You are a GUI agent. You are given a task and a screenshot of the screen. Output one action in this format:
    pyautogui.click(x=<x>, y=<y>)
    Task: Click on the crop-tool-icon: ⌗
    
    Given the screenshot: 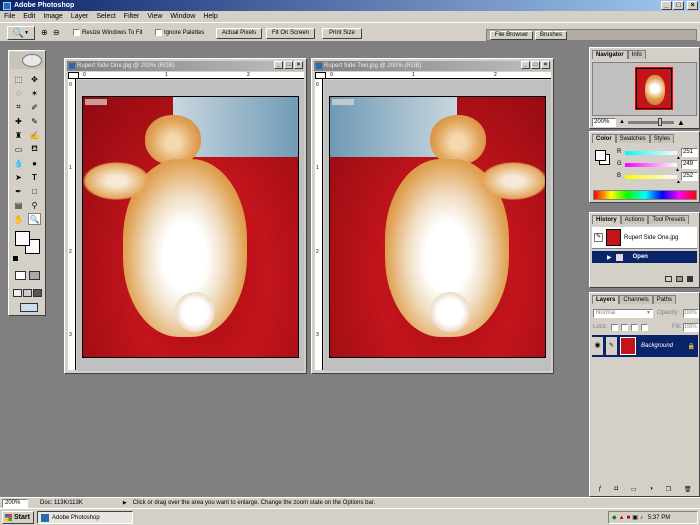 What is the action you would take?
    pyautogui.click(x=18, y=107)
    